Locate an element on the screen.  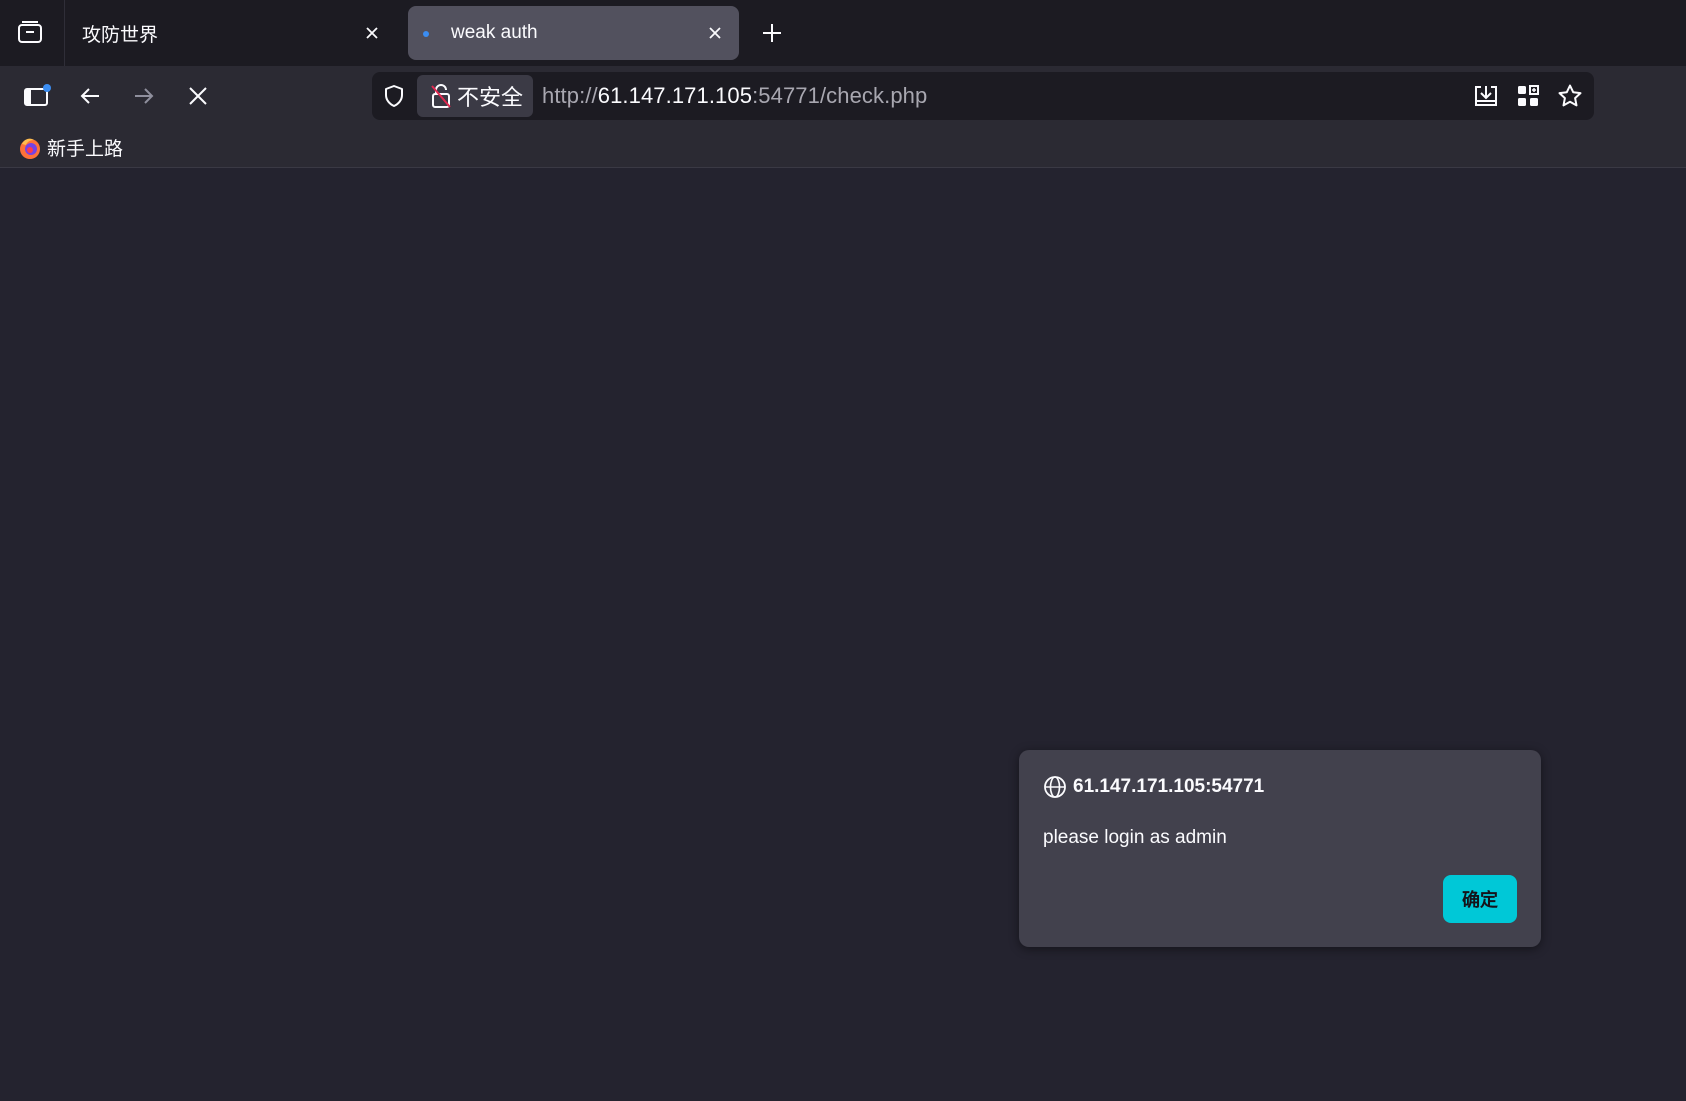
new-tab-button is located at coordinates (772, 33).